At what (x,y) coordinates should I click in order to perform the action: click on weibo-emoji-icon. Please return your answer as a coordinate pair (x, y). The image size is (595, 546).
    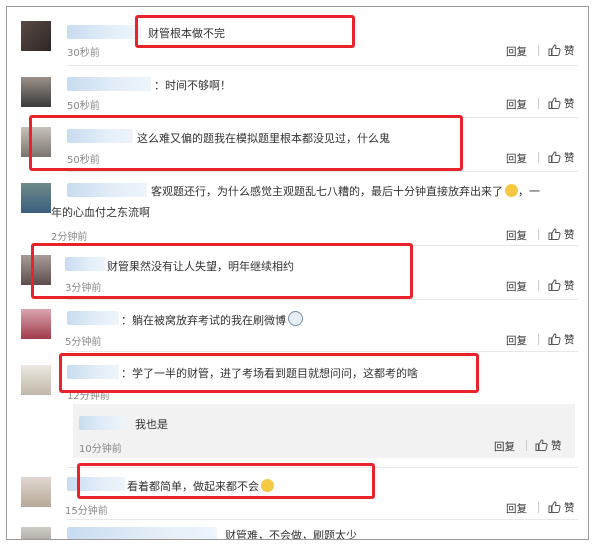
    Looking at the image, I should click on (295, 318).